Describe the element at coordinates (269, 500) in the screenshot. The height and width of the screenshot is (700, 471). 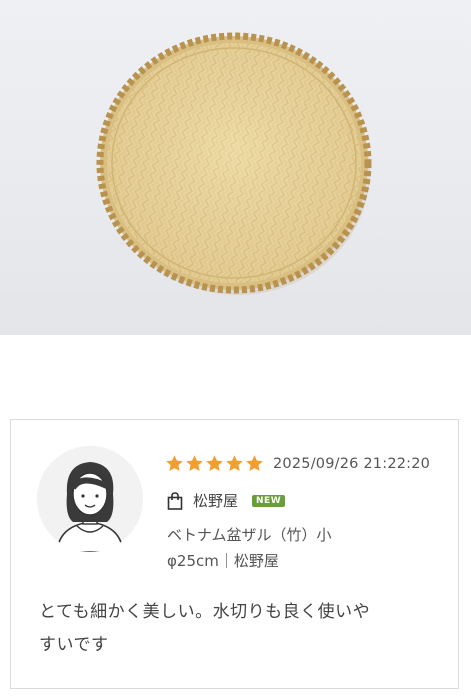
I see `new-badge: NEW` at that location.